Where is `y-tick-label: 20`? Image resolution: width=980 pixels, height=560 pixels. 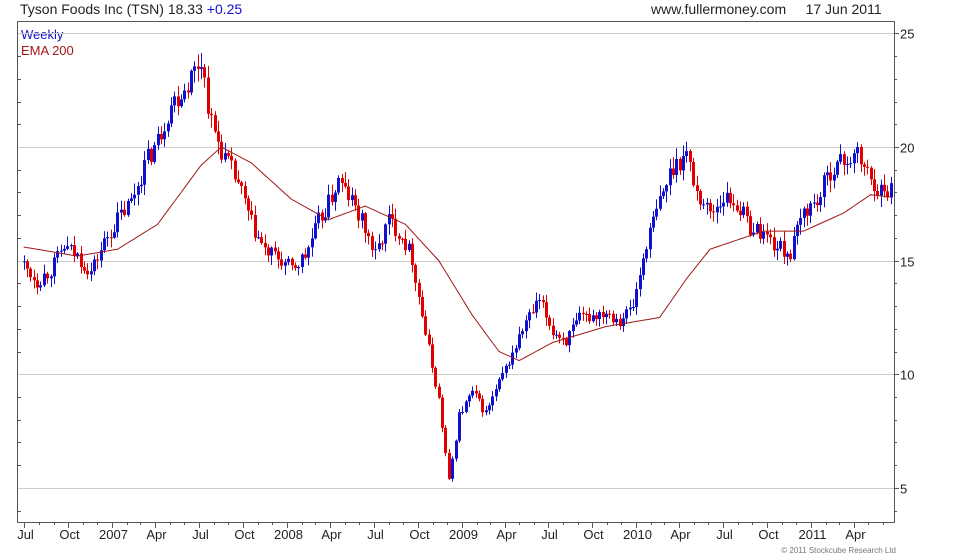 y-tick-label: 20 is located at coordinates (907, 148).